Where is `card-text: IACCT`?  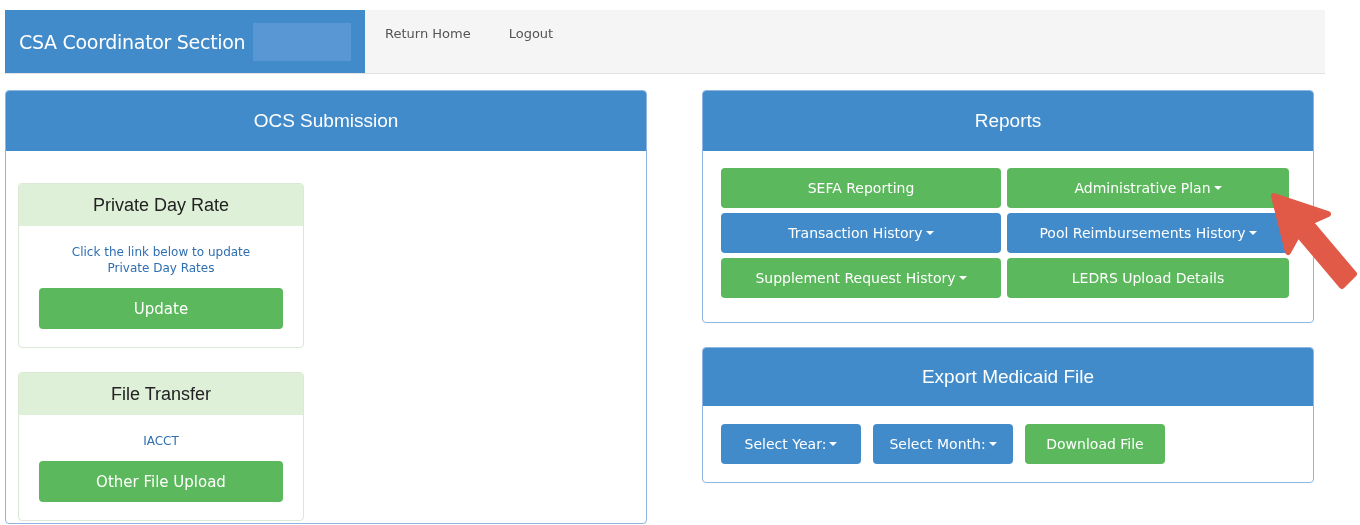
card-text: IACCT is located at coordinates (161, 441).